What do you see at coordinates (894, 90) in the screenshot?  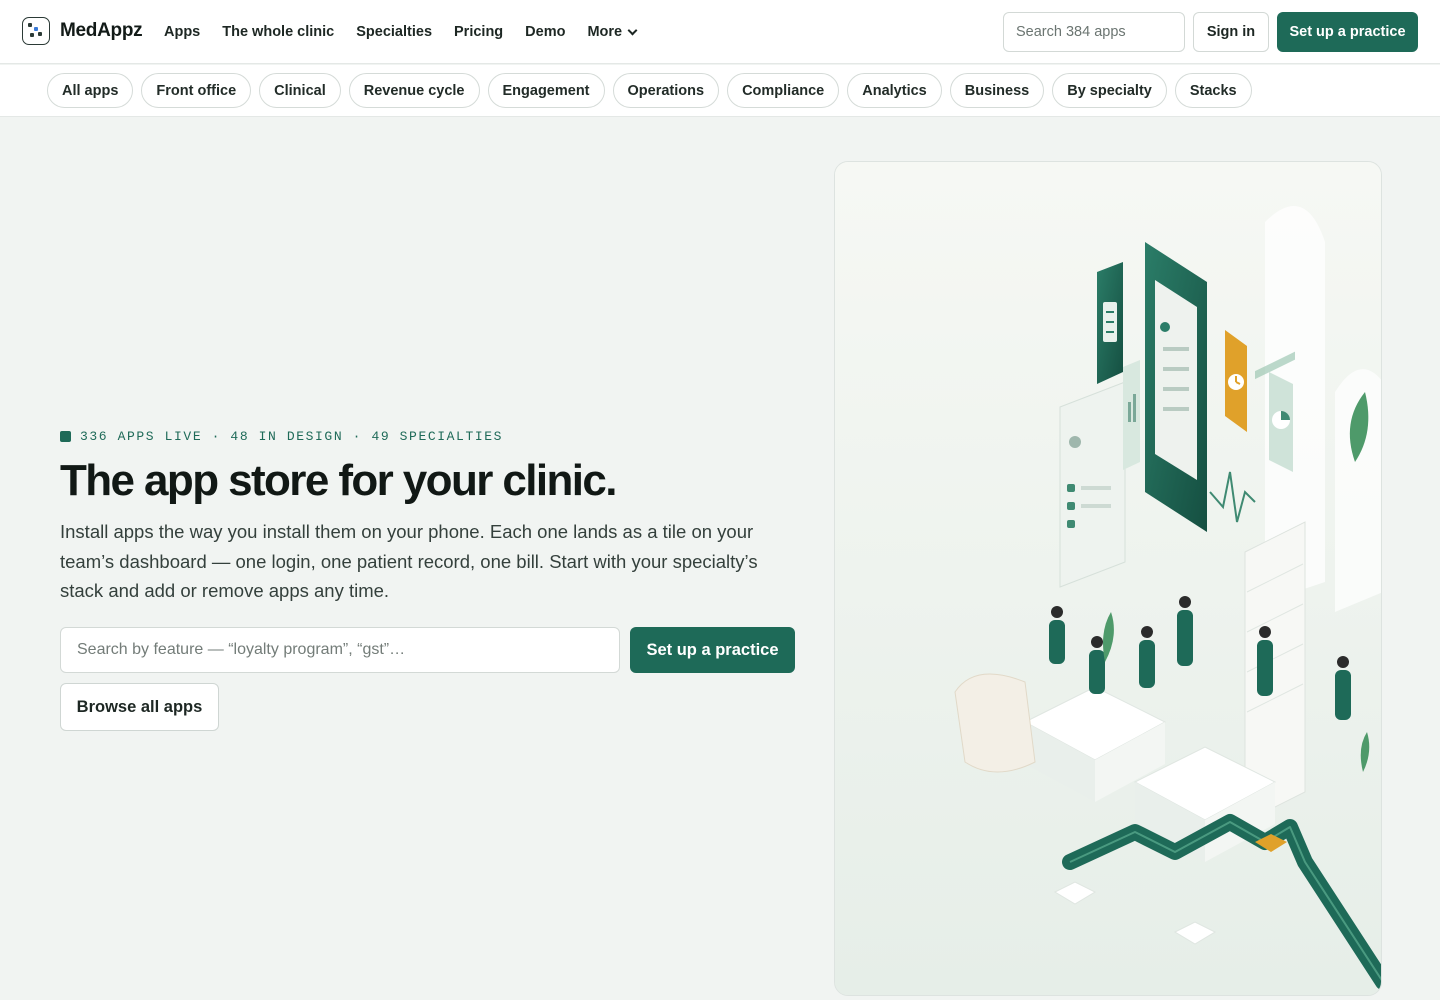 I see `category-chip-analytics: Analytics` at bounding box center [894, 90].